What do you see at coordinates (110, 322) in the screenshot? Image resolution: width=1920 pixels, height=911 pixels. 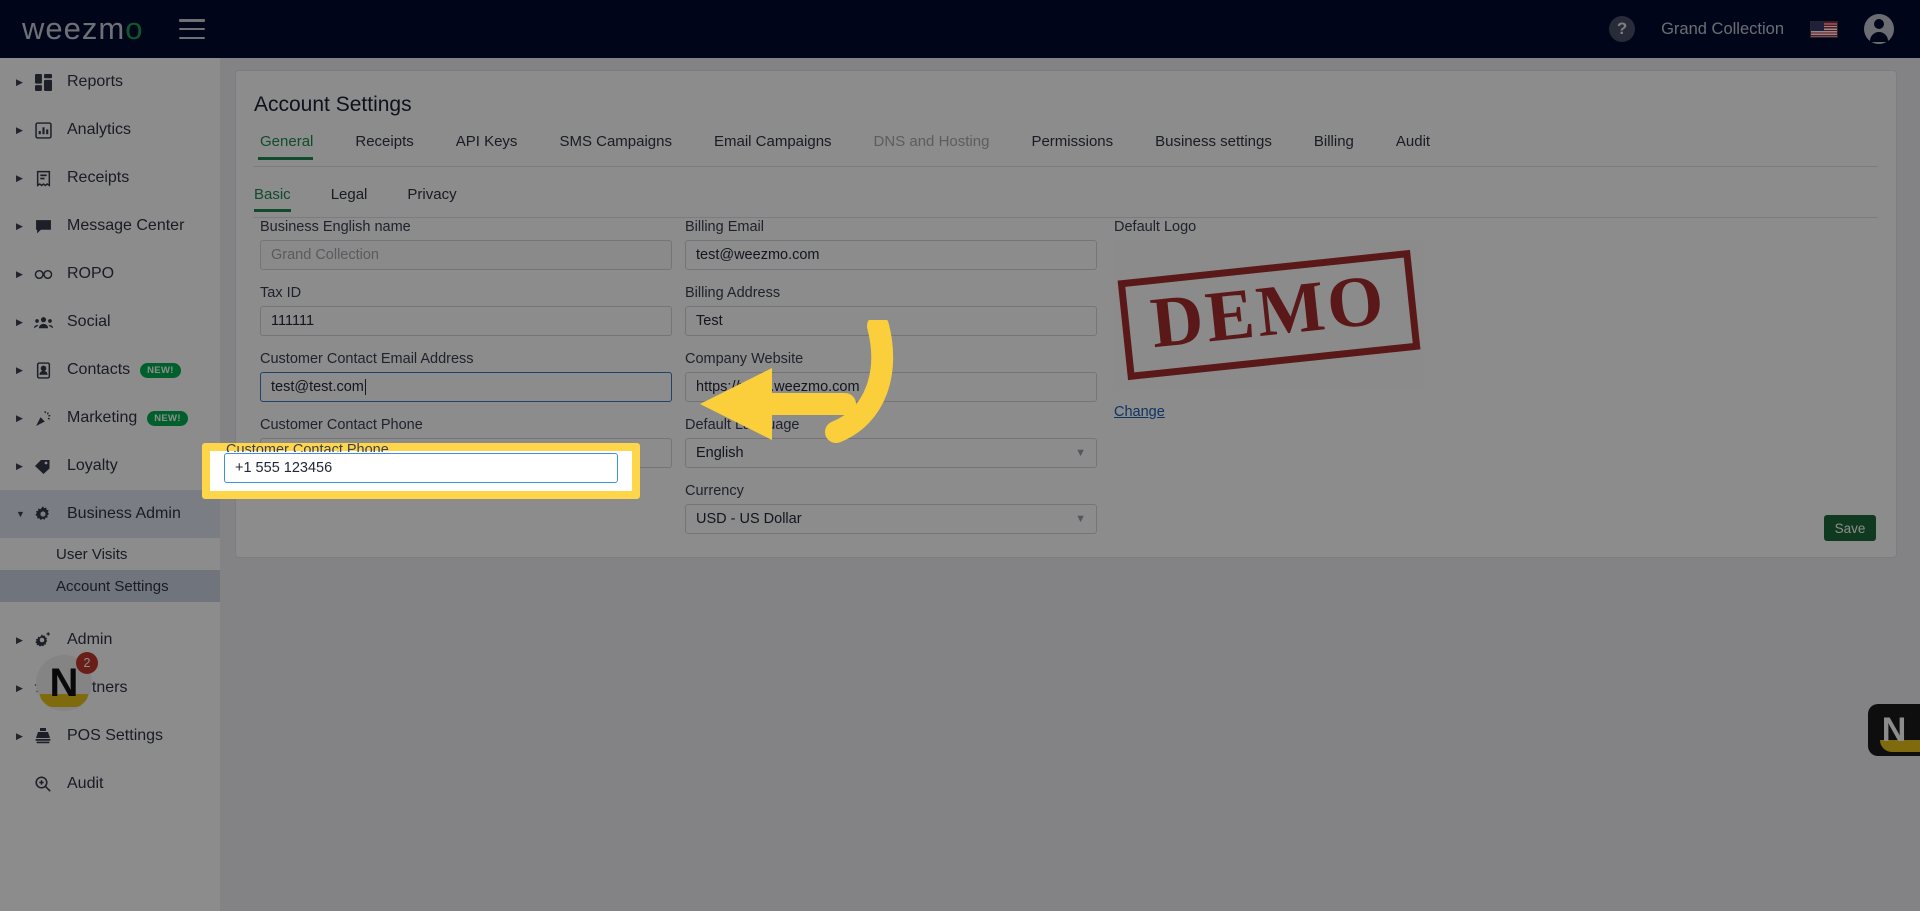 I see `sidebar-item-social: ▶ Social` at bounding box center [110, 322].